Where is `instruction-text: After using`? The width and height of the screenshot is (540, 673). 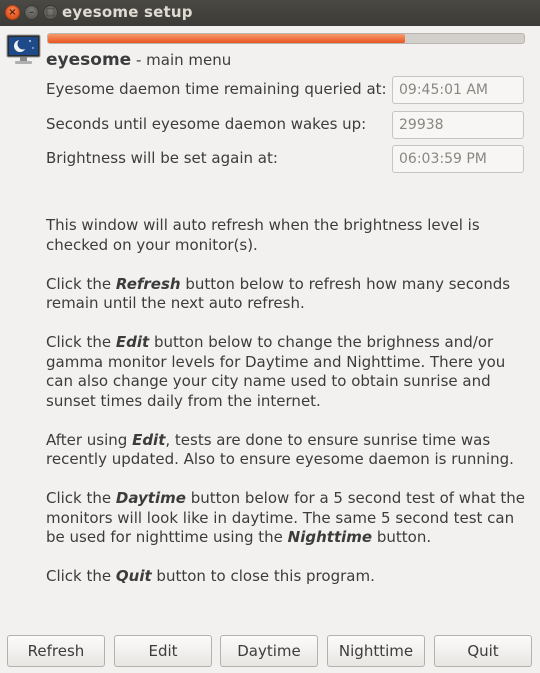
instruction-text: After using is located at coordinates (89, 439).